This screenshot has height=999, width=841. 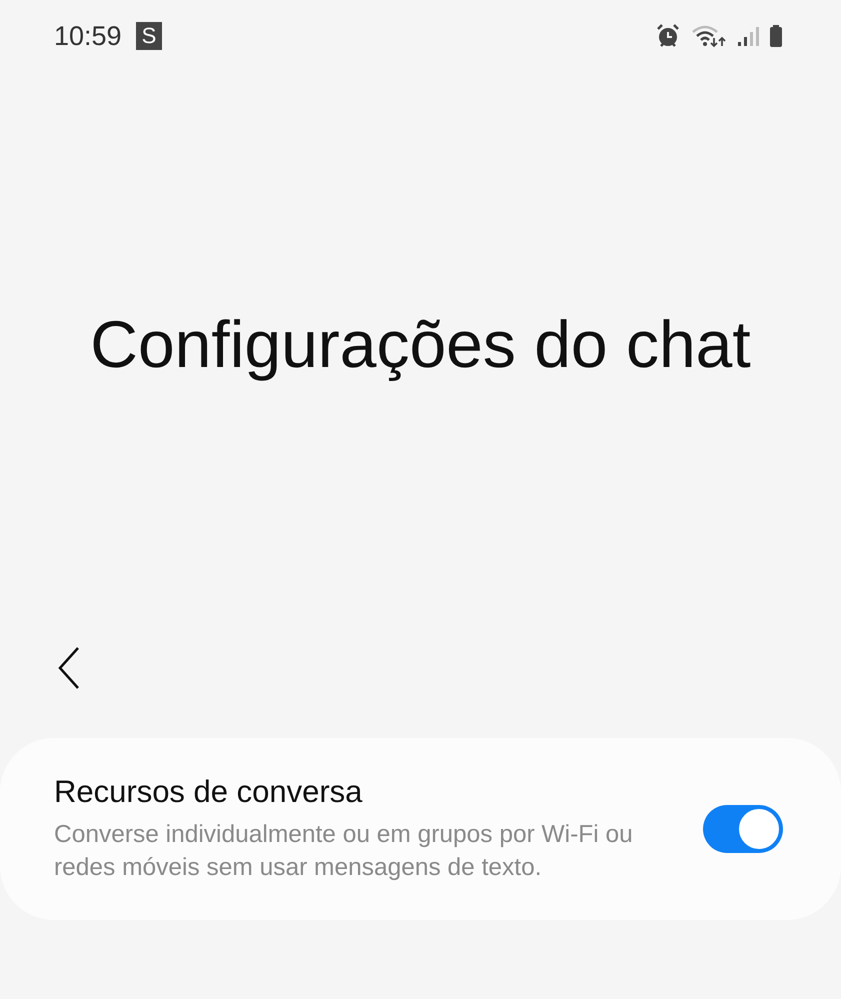 What do you see at coordinates (344, 851) in the screenshot?
I see `setting-description: Converse individualmente ou em grupos por Wi-Fi ou redes móveis sem usar mensagens de texto.` at bounding box center [344, 851].